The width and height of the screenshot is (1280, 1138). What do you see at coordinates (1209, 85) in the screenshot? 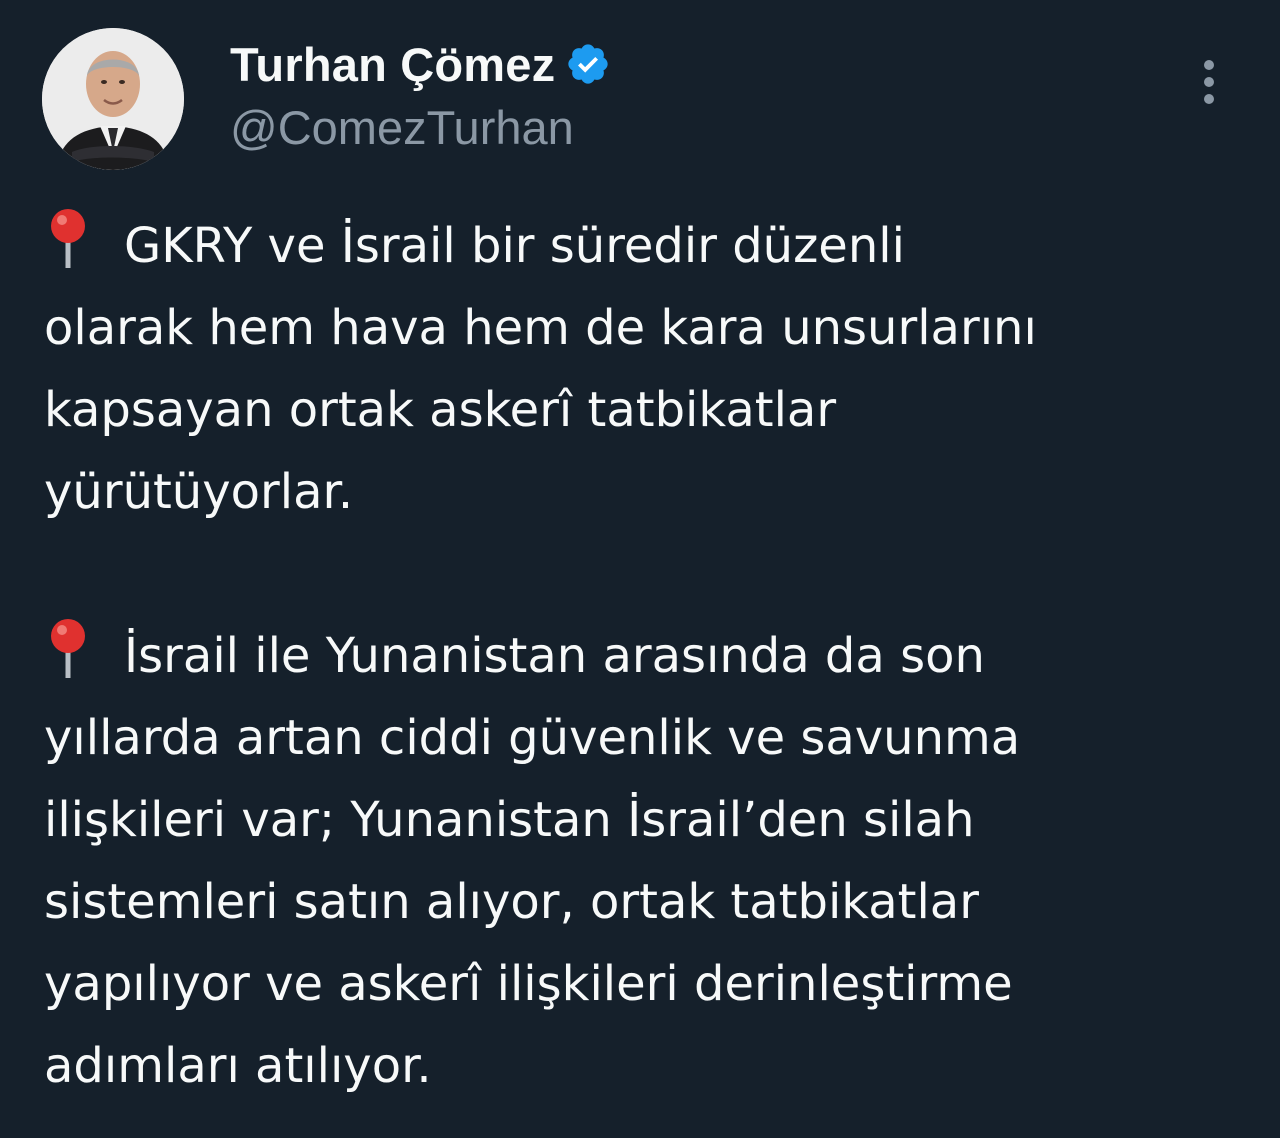
I see `more-vertical-icon` at bounding box center [1209, 85].